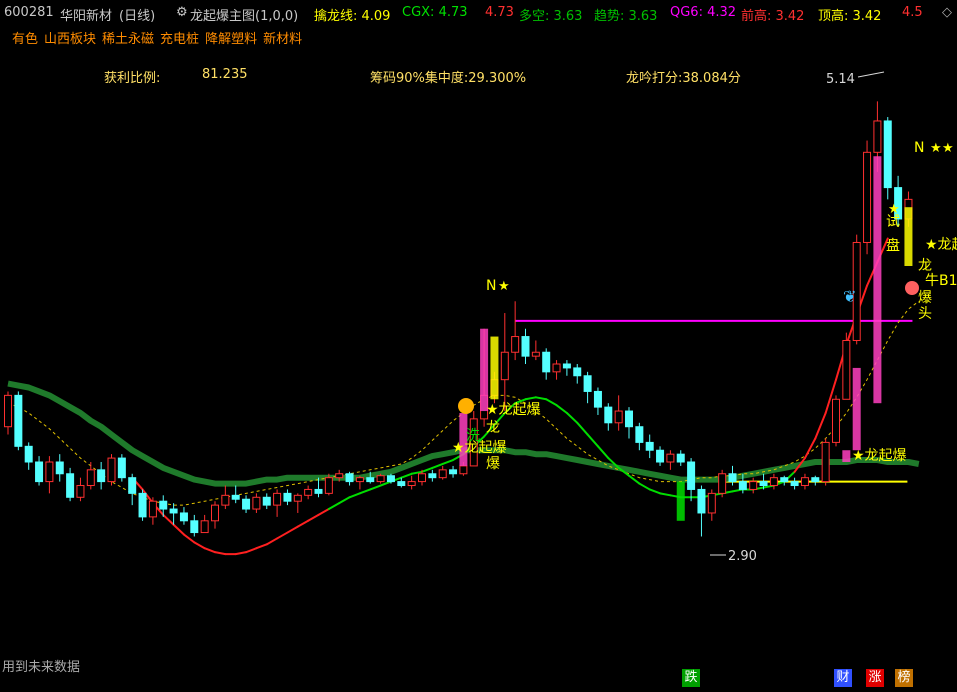  What do you see at coordinates (912, 288) in the screenshot?
I see `signal-ball-icon` at bounding box center [912, 288].